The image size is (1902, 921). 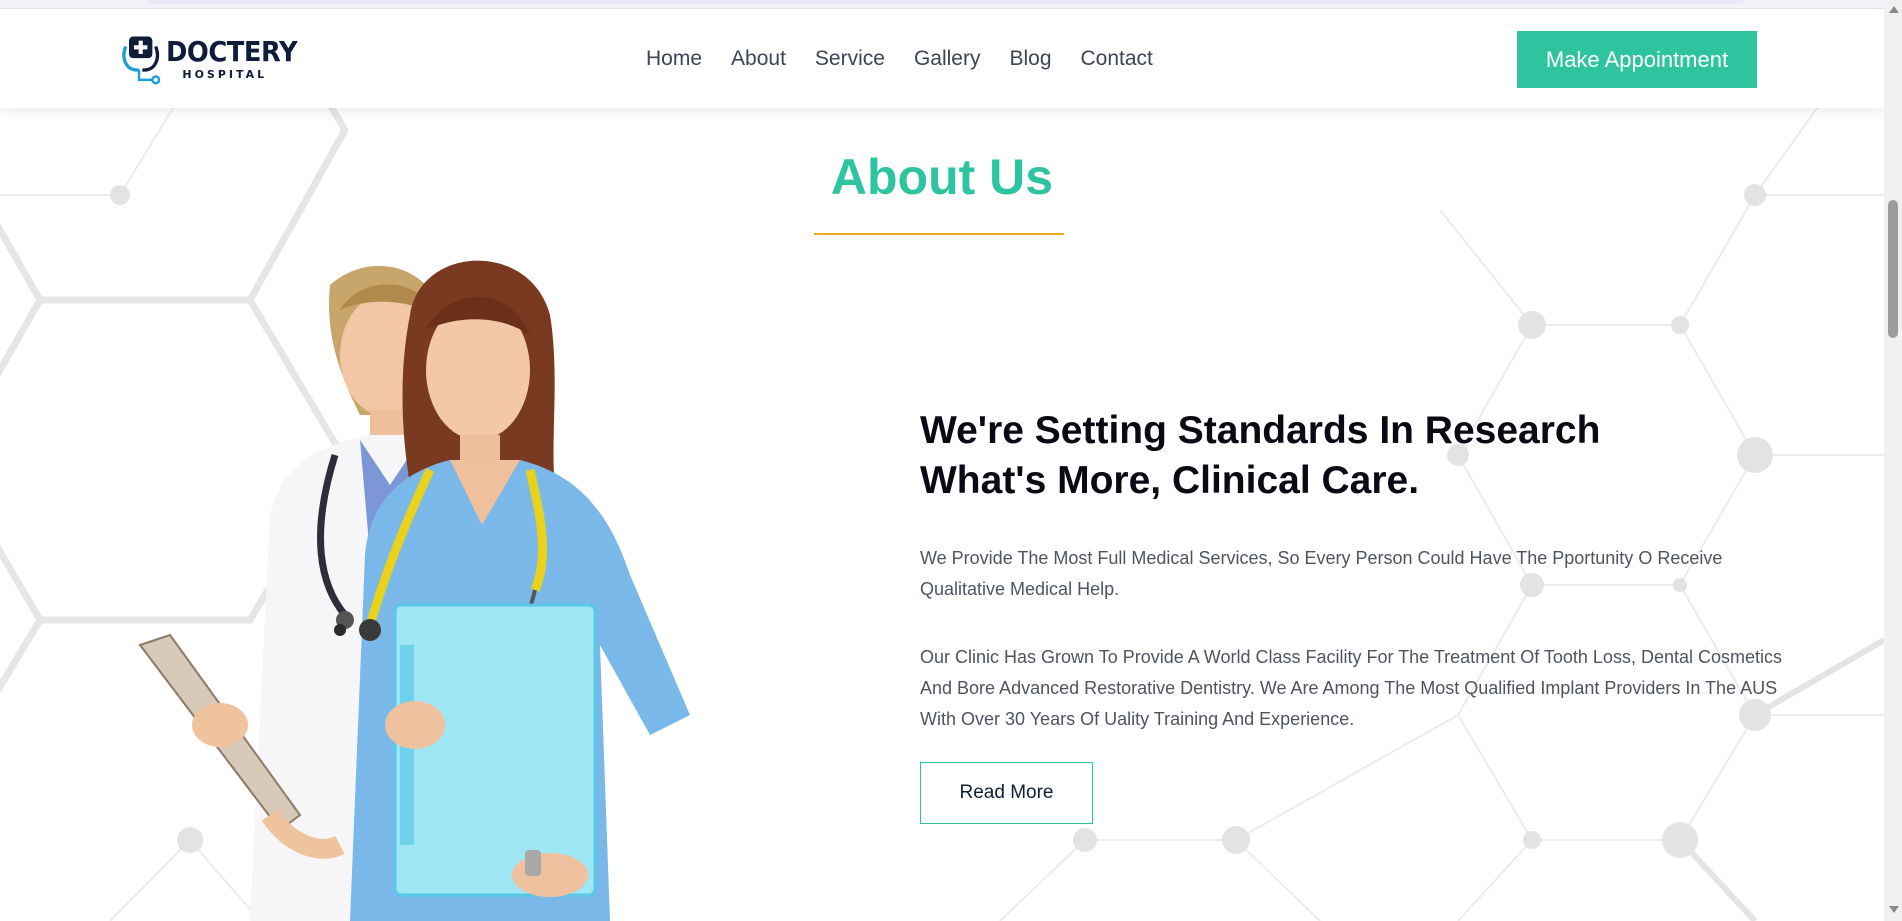 I want to click on nav-item-blog: Blog, so click(x=1030, y=59).